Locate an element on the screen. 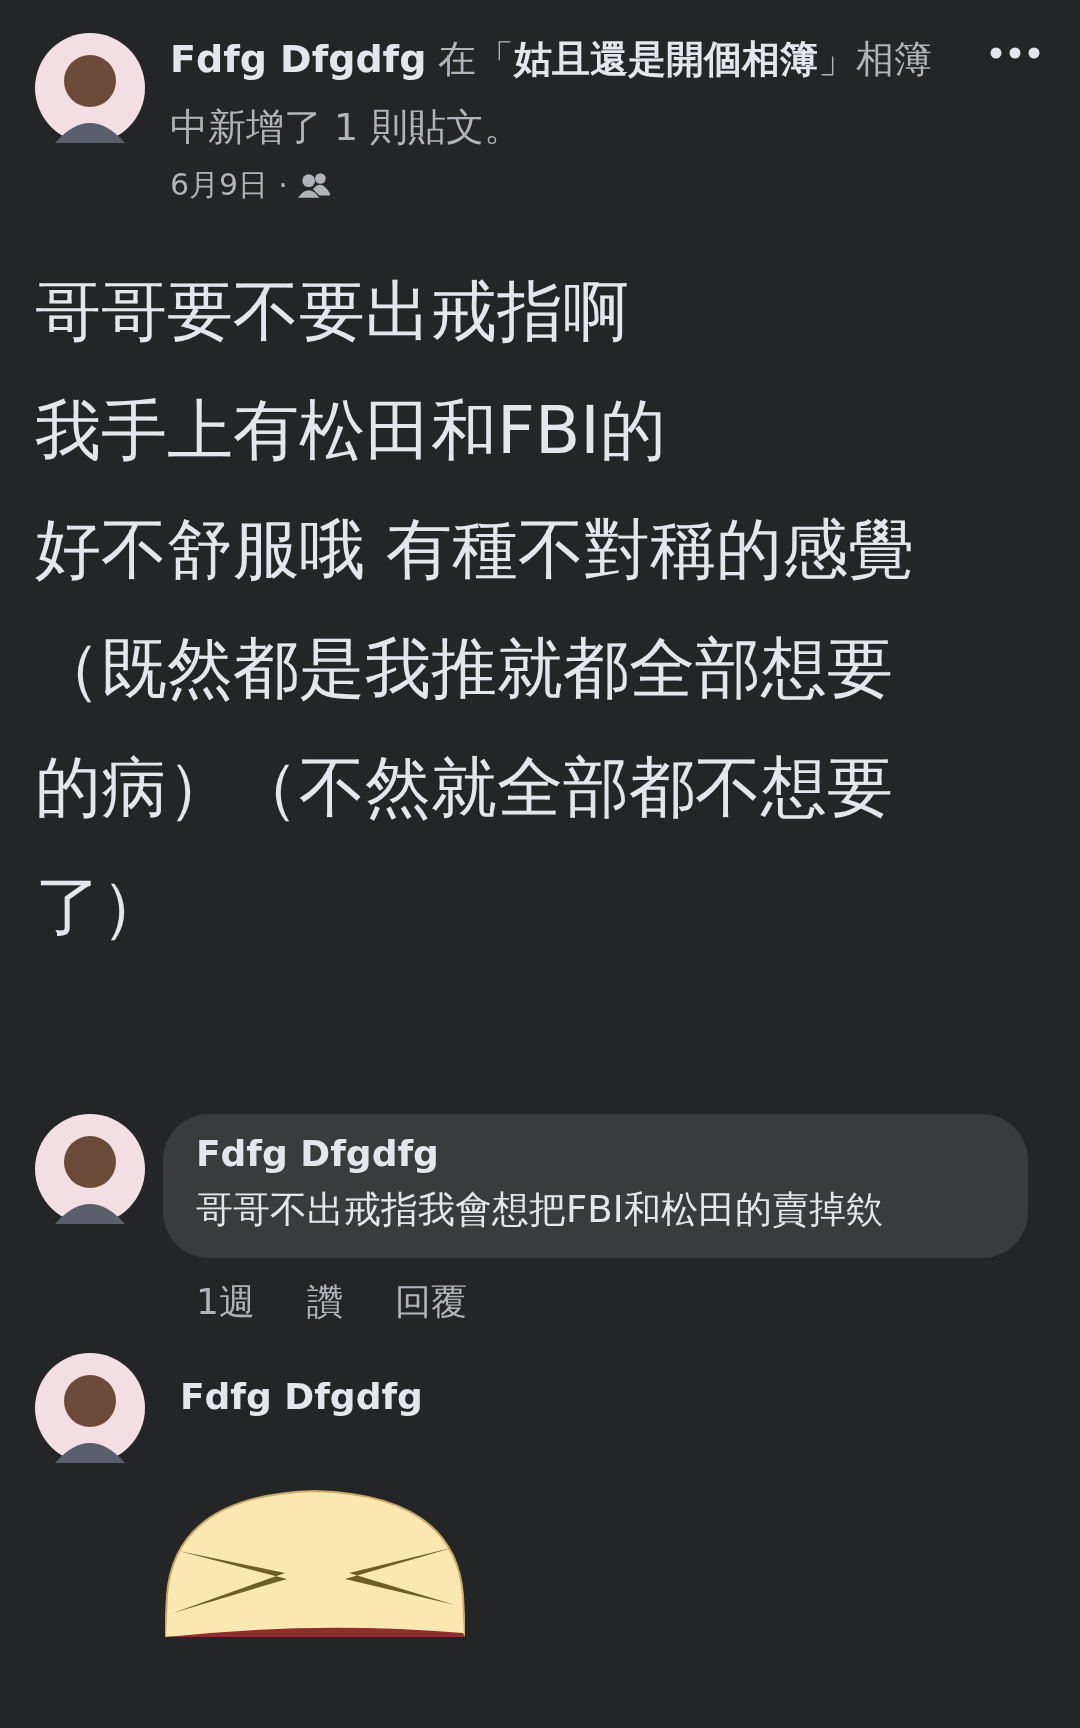  post-text-line: 哥哥要不要出戒指啊 is located at coordinates (332, 312).